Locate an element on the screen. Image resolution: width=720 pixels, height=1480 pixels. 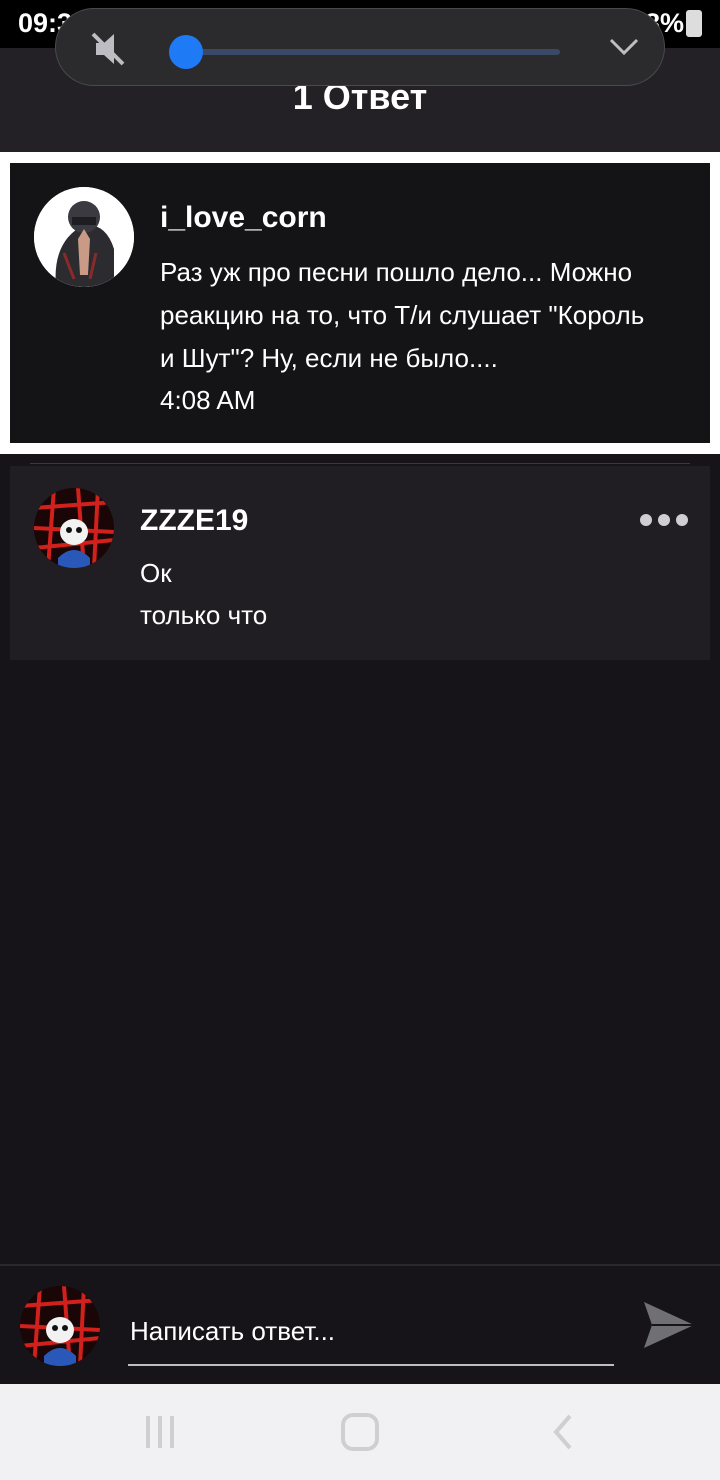
chevron-down-icon is located at coordinates (624, 47).